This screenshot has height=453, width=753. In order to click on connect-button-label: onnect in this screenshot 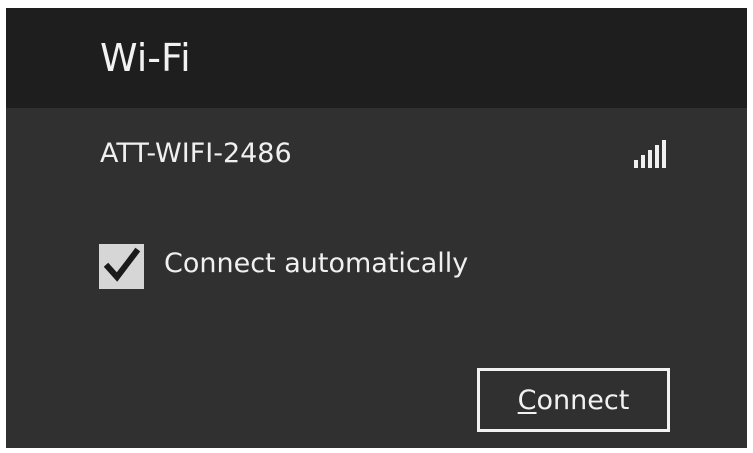, I will do `click(583, 400)`.